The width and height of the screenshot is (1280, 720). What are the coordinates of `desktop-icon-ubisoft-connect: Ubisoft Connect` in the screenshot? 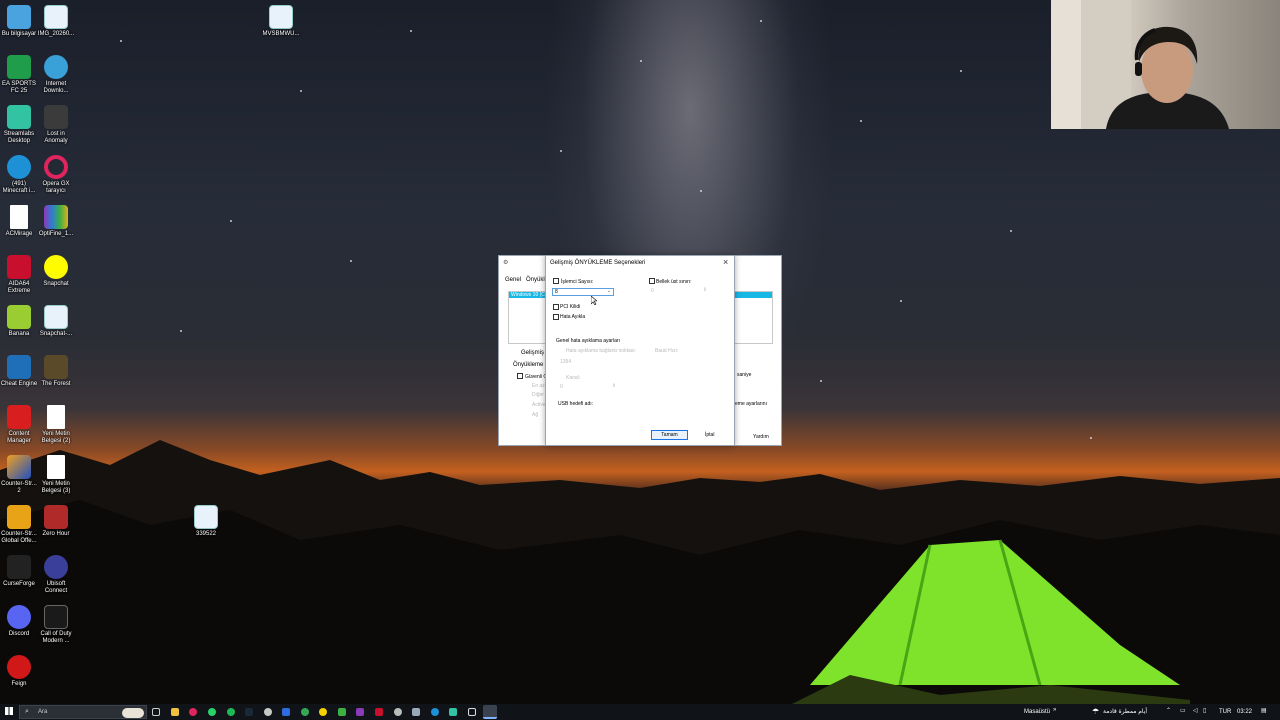 It's located at (56, 575).